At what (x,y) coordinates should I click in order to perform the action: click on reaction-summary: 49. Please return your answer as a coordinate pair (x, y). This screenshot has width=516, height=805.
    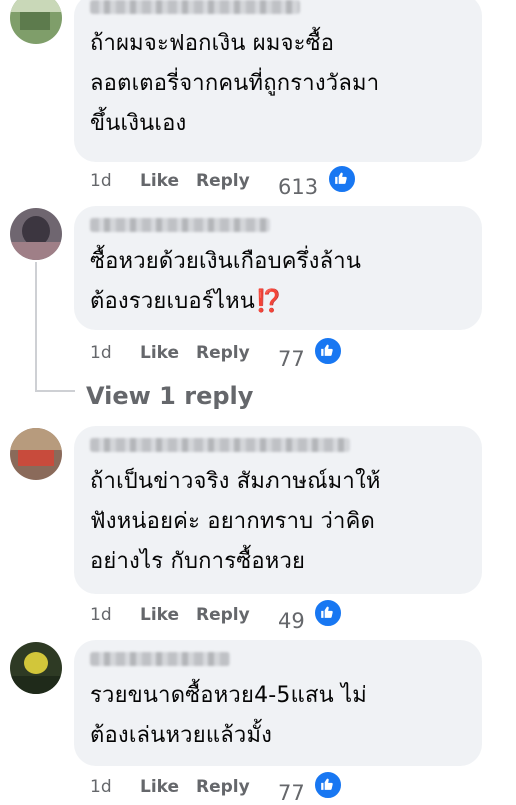
    Looking at the image, I should click on (311, 615).